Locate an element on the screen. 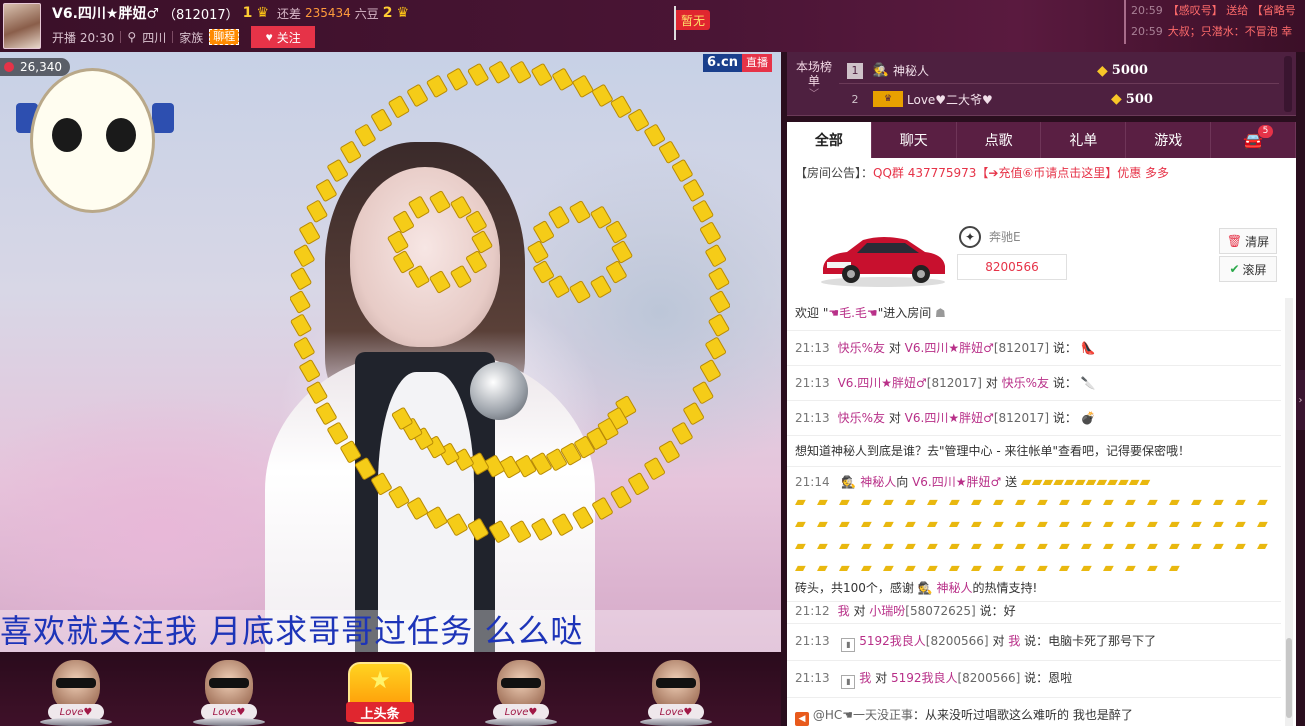  tab-song-request: 点歌 is located at coordinates (999, 140).